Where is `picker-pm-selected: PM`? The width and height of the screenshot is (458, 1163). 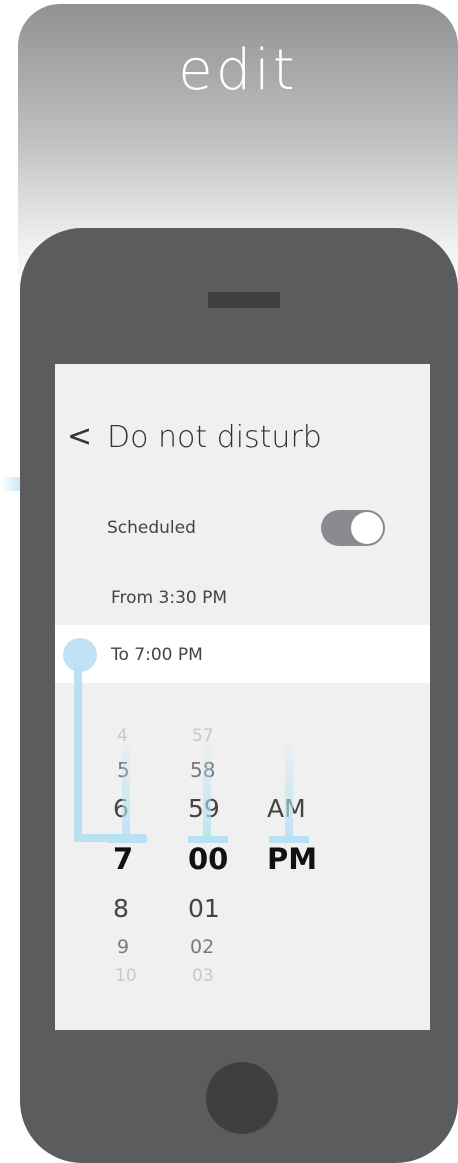
picker-pm-selected: PM is located at coordinates (292, 859).